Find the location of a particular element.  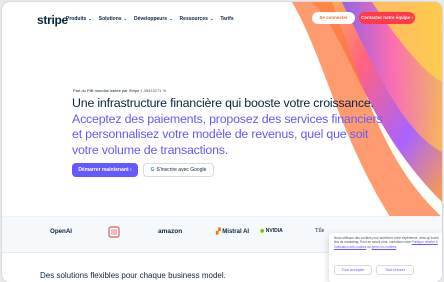

menu-ressources-label: Ressources is located at coordinates (193, 19).